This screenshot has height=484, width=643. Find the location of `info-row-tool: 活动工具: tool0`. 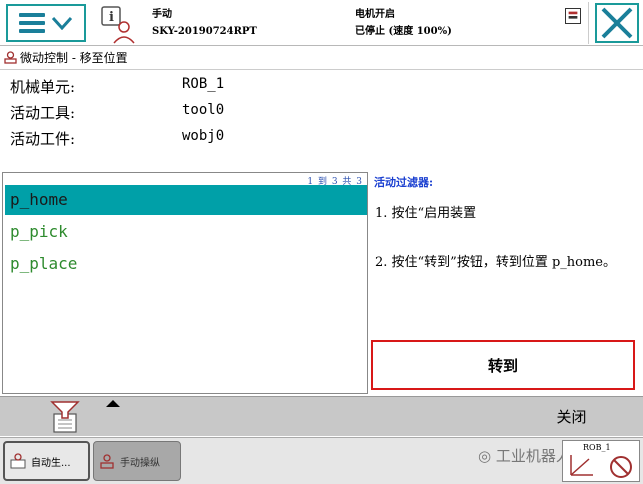

info-row-tool: 活动工具: tool0 is located at coordinates (117, 115).